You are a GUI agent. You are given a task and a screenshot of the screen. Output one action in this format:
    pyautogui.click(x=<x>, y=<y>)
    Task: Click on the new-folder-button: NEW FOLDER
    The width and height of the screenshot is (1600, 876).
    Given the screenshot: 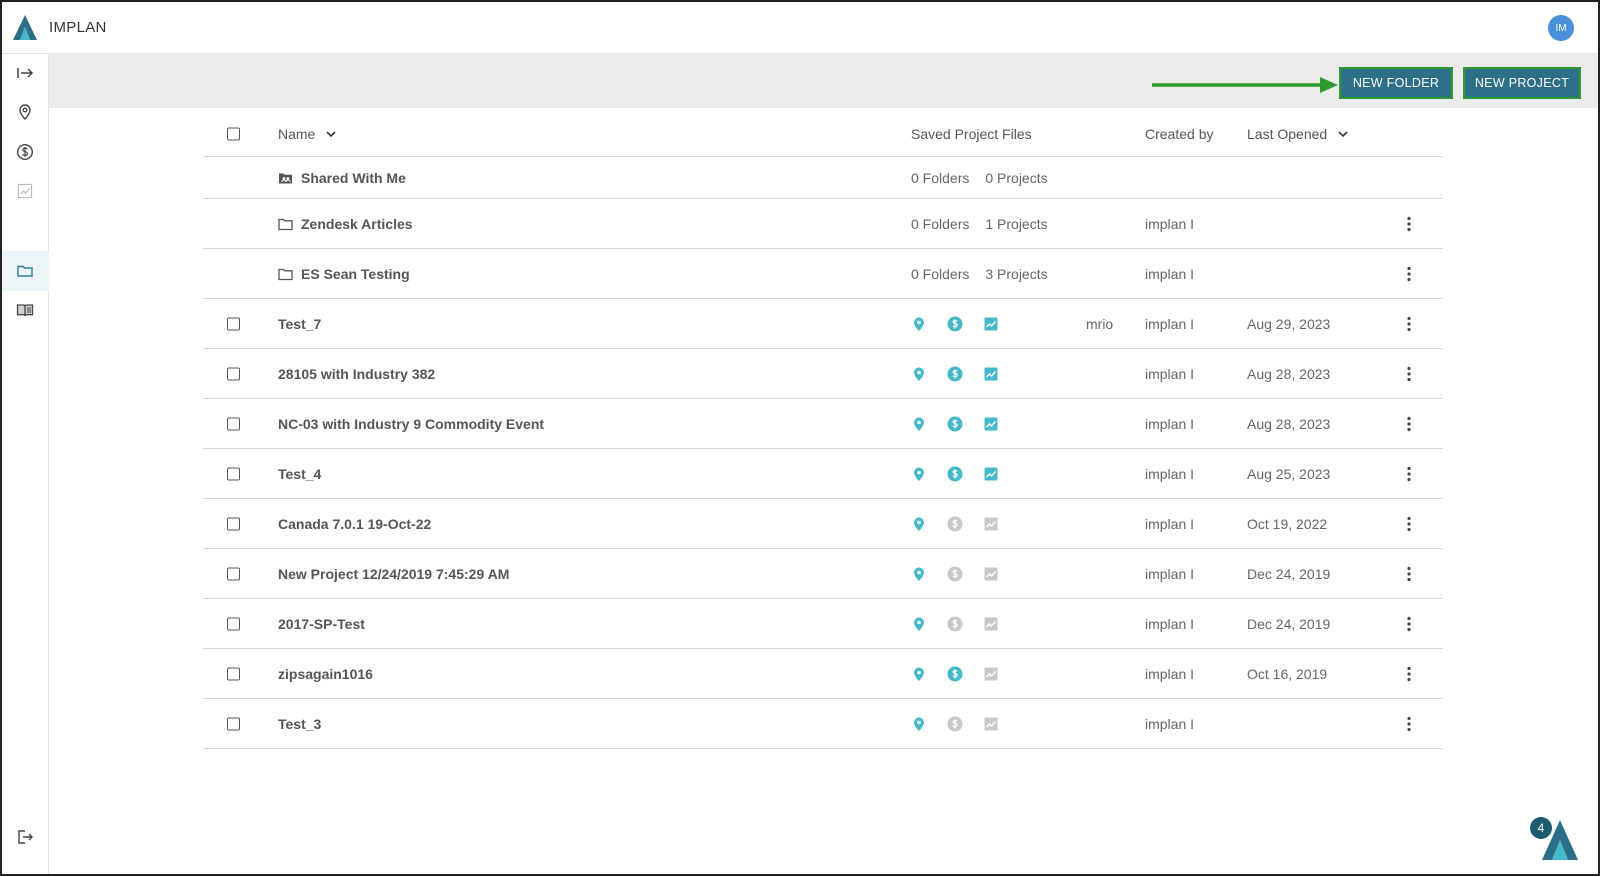 What is the action you would take?
    pyautogui.click(x=1396, y=83)
    